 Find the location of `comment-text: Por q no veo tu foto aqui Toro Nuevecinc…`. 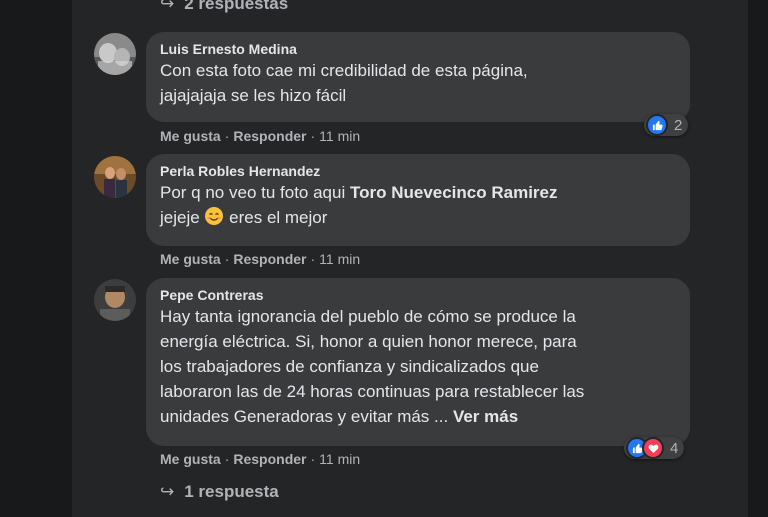

comment-text: Por q no veo tu foto aqui Toro Nuevecinc… is located at coordinates (359, 205).